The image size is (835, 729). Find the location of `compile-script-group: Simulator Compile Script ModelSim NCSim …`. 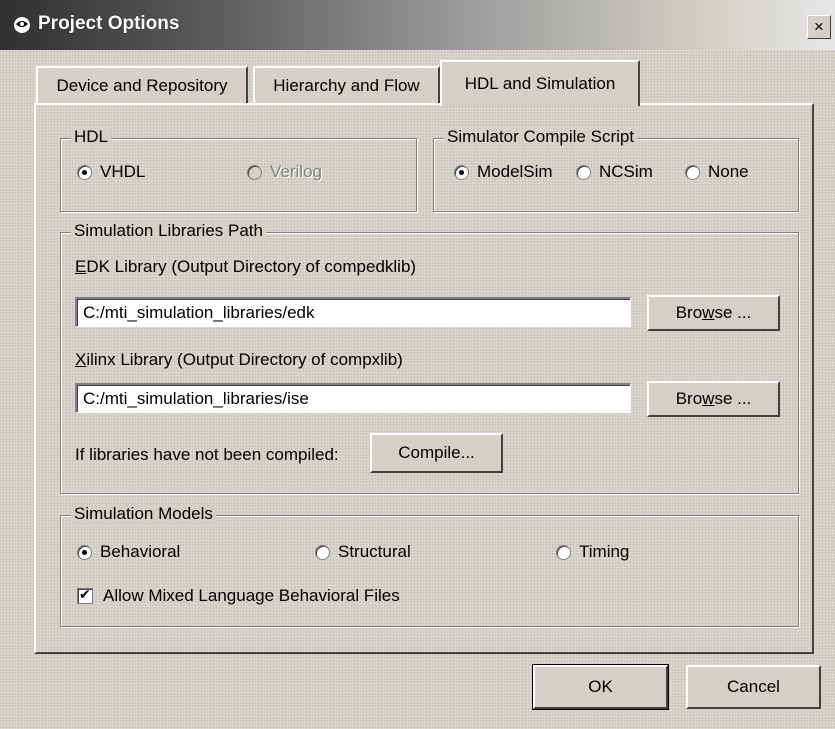

compile-script-group: Simulator Compile Script ModelSim NCSim … is located at coordinates (616, 169).